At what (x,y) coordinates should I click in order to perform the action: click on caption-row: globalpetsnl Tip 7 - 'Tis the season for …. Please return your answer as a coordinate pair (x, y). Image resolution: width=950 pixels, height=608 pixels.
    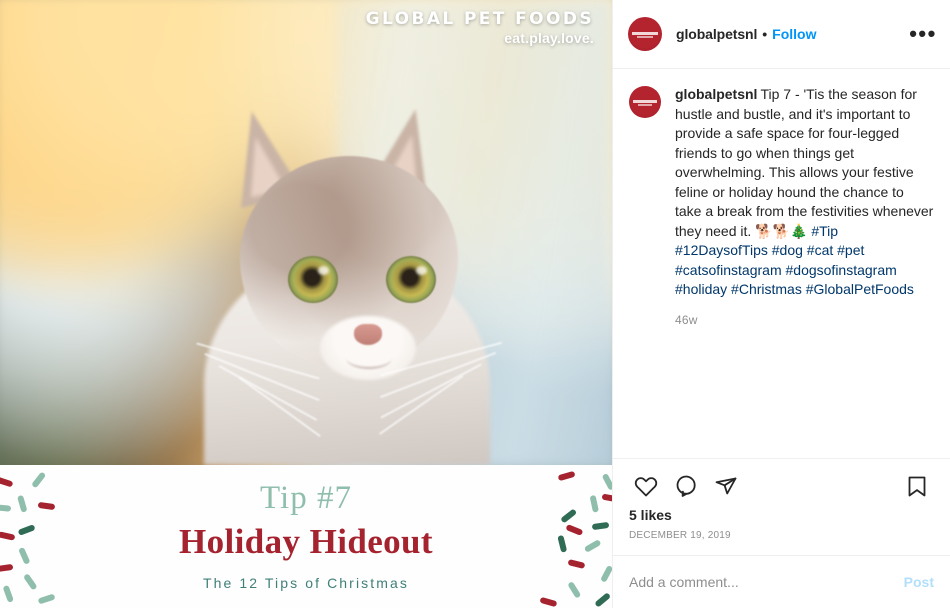
    Looking at the image, I should click on (781, 207).